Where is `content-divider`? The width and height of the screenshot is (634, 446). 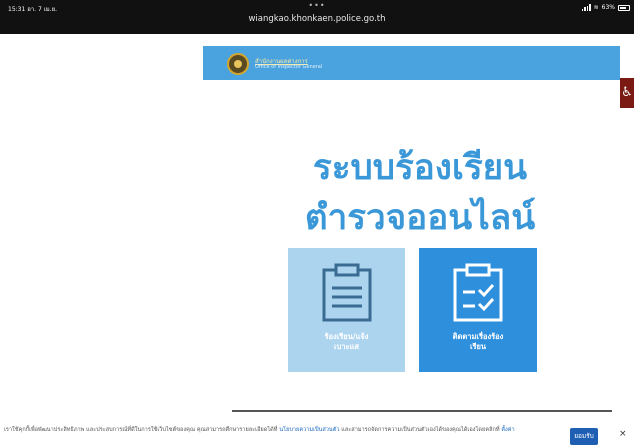 content-divider is located at coordinates (422, 411).